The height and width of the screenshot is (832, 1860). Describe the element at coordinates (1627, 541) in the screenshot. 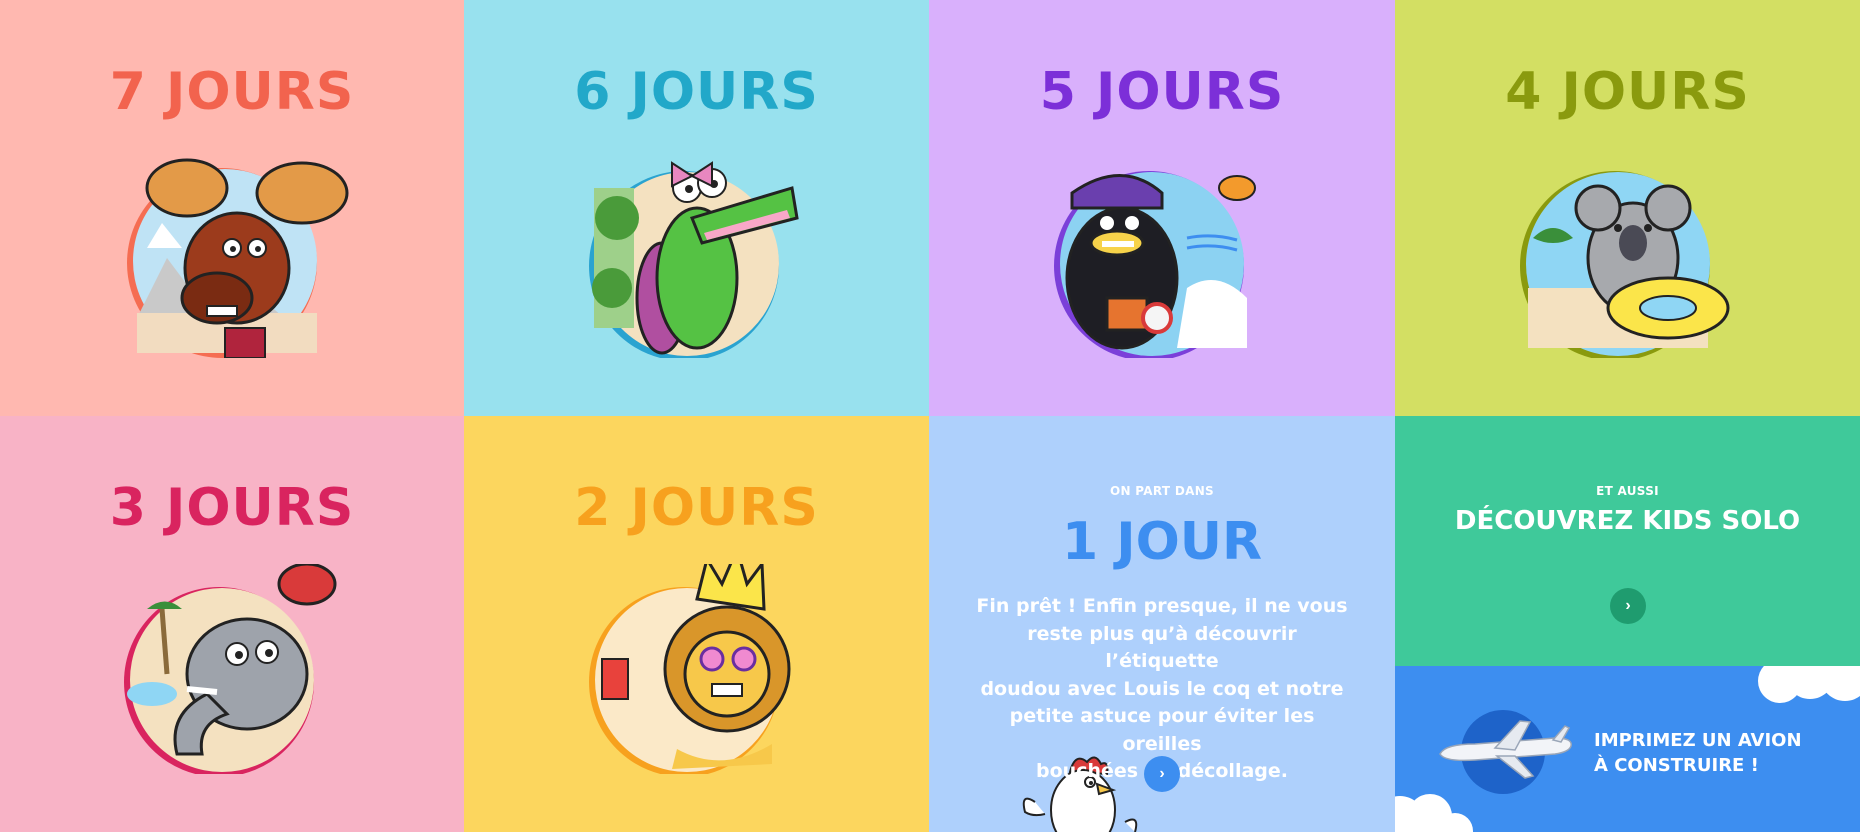

I see `kids-solo-panel: ET AUSSI DÉCOUVREZ KIDS SOLO` at that location.